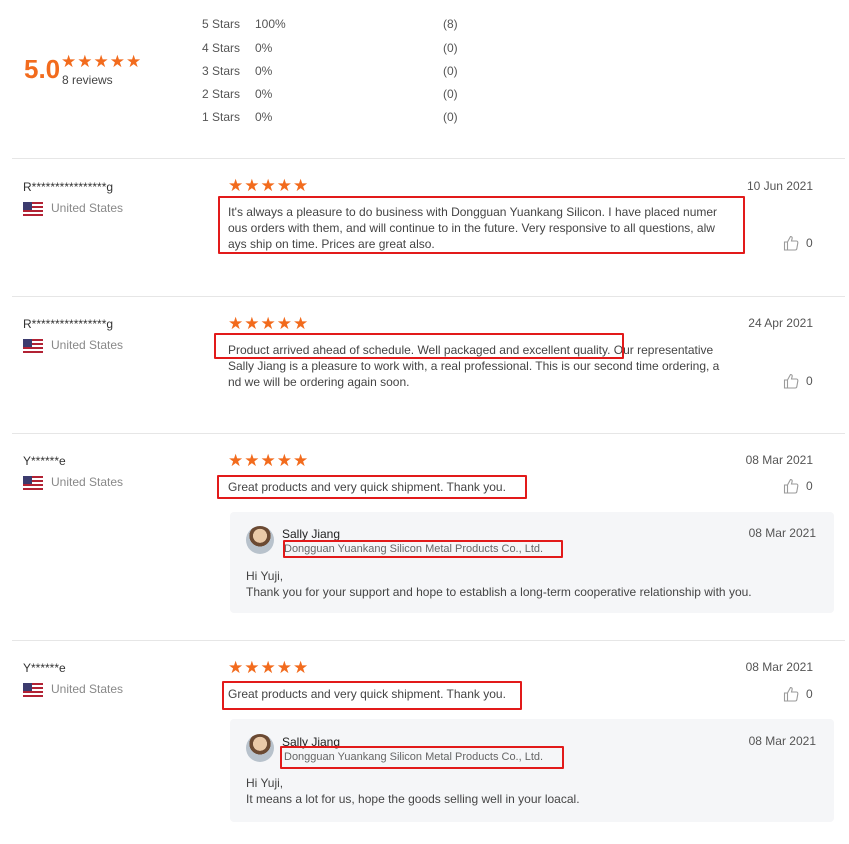 Image resolution: width=849 pixels, height=844 pixels. I want to click on distribution-label: 4 Stars, so click(221, 48).